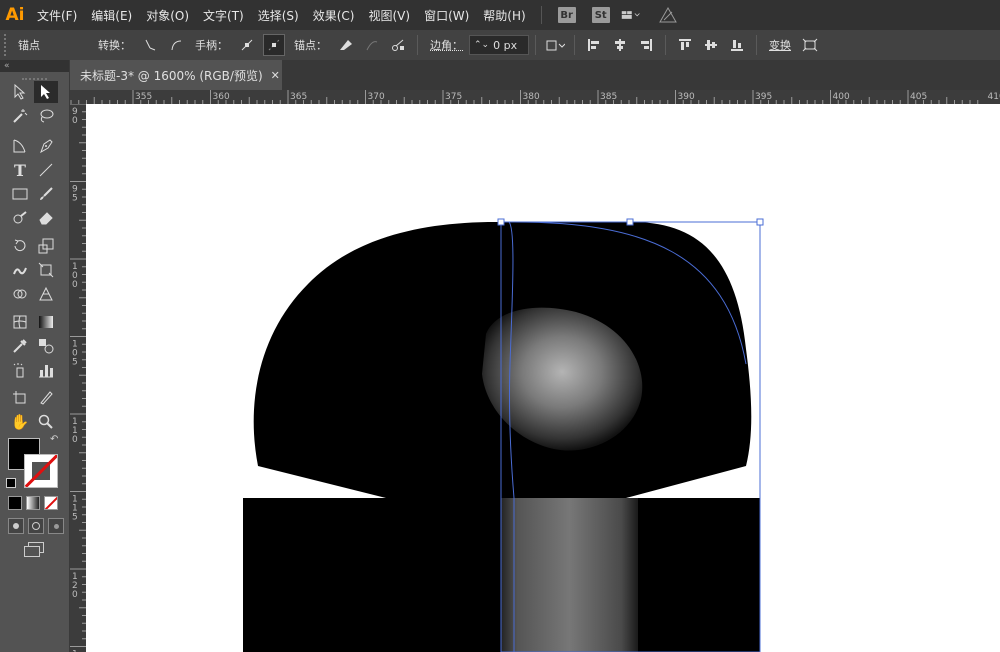 This screenshot has height=652, width=1000. What do you see at coordinates (20, 422) in the screenshot?
I see `hand-icon: ✋` at bounding box center [20, 422].